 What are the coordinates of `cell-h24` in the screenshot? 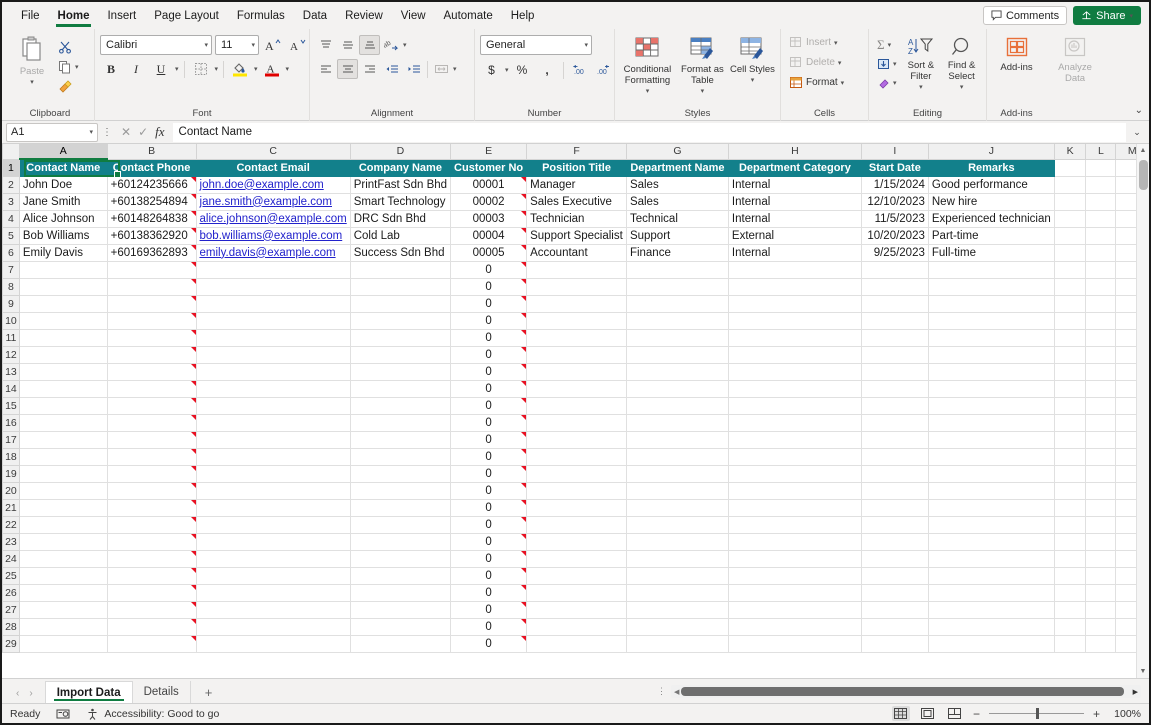 It's located at (795, 559).